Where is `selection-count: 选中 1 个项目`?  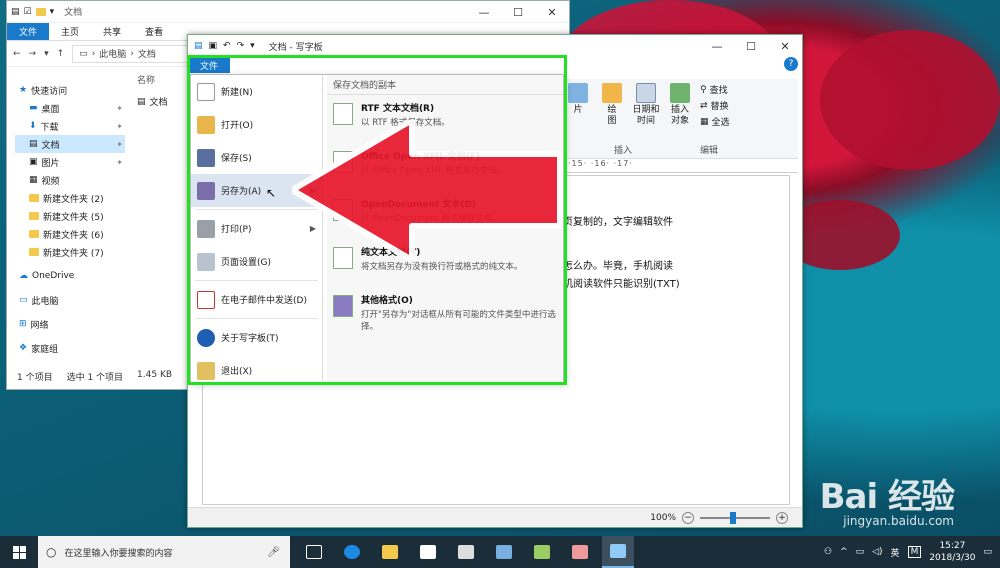 selection-count: 选中 1 个项目 is located at coordinates (95, 378).